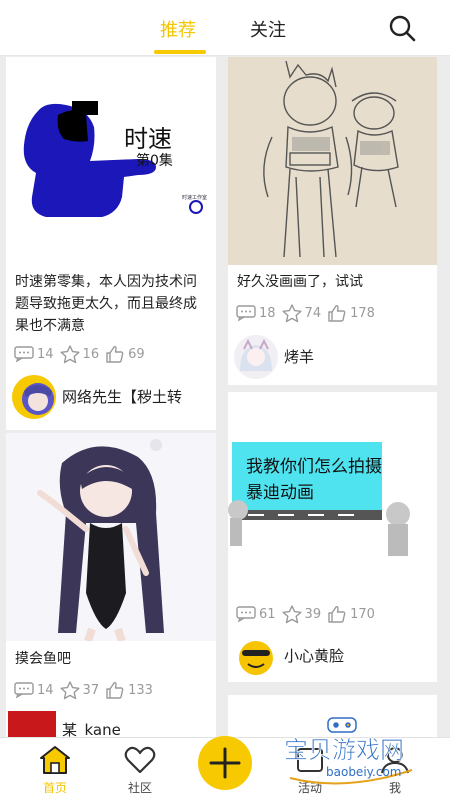  Describe the element at coordinates (314, 655) in the screenshot. I see `author-name: 小心黄脸` at that location.